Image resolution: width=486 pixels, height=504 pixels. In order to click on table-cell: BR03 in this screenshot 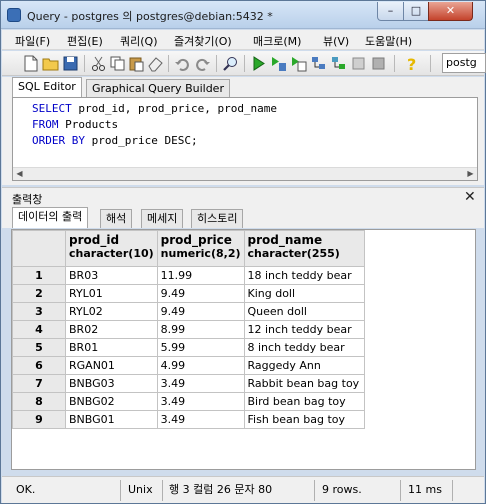, I will do `click(111, 275)`.